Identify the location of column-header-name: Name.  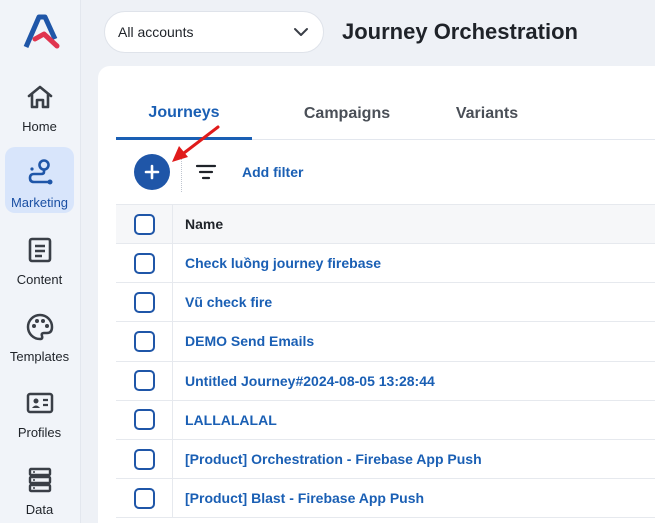
(204, 224).